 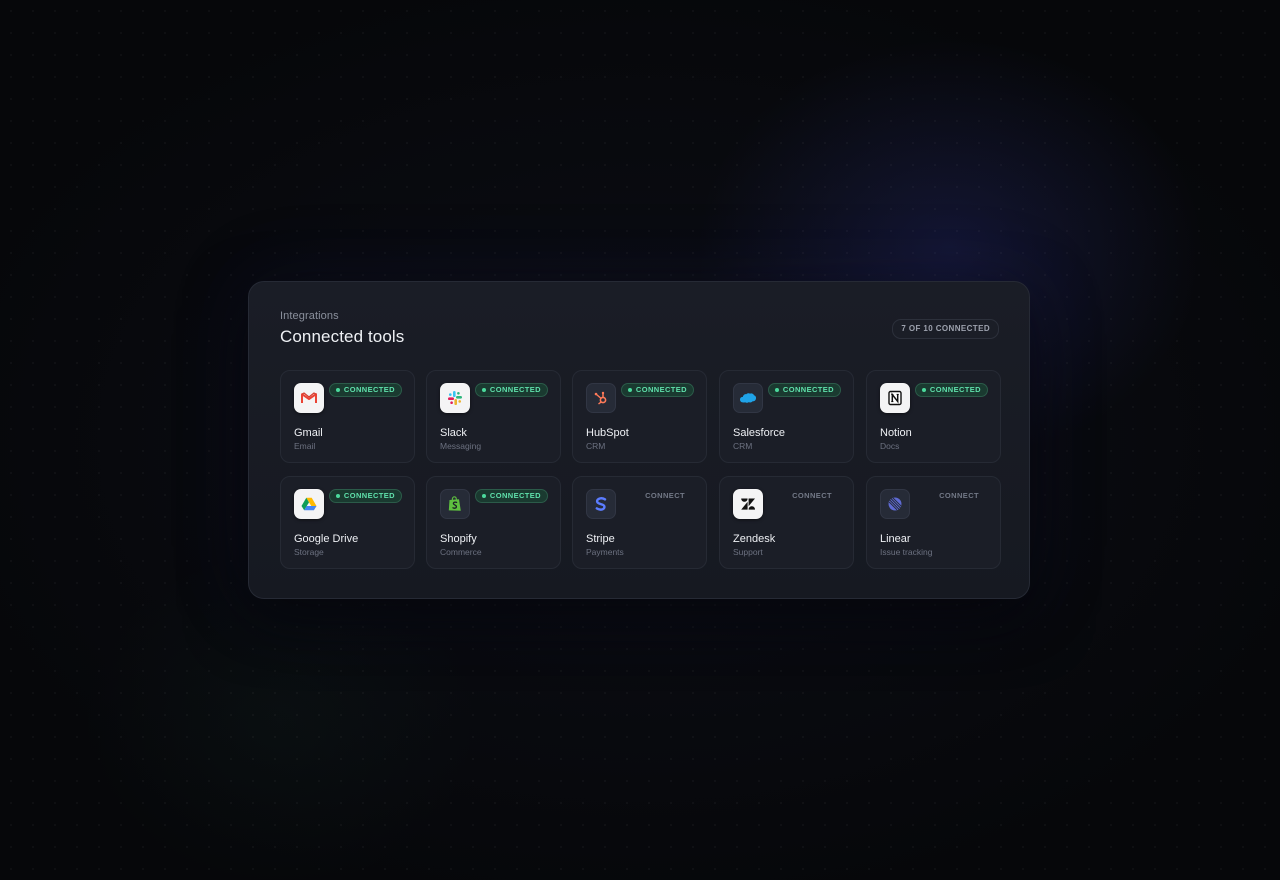 What do you see at coordinates (342, 336) in the screenshot?
I see `page-title: Connected tools` at bounding box center [342, 336].